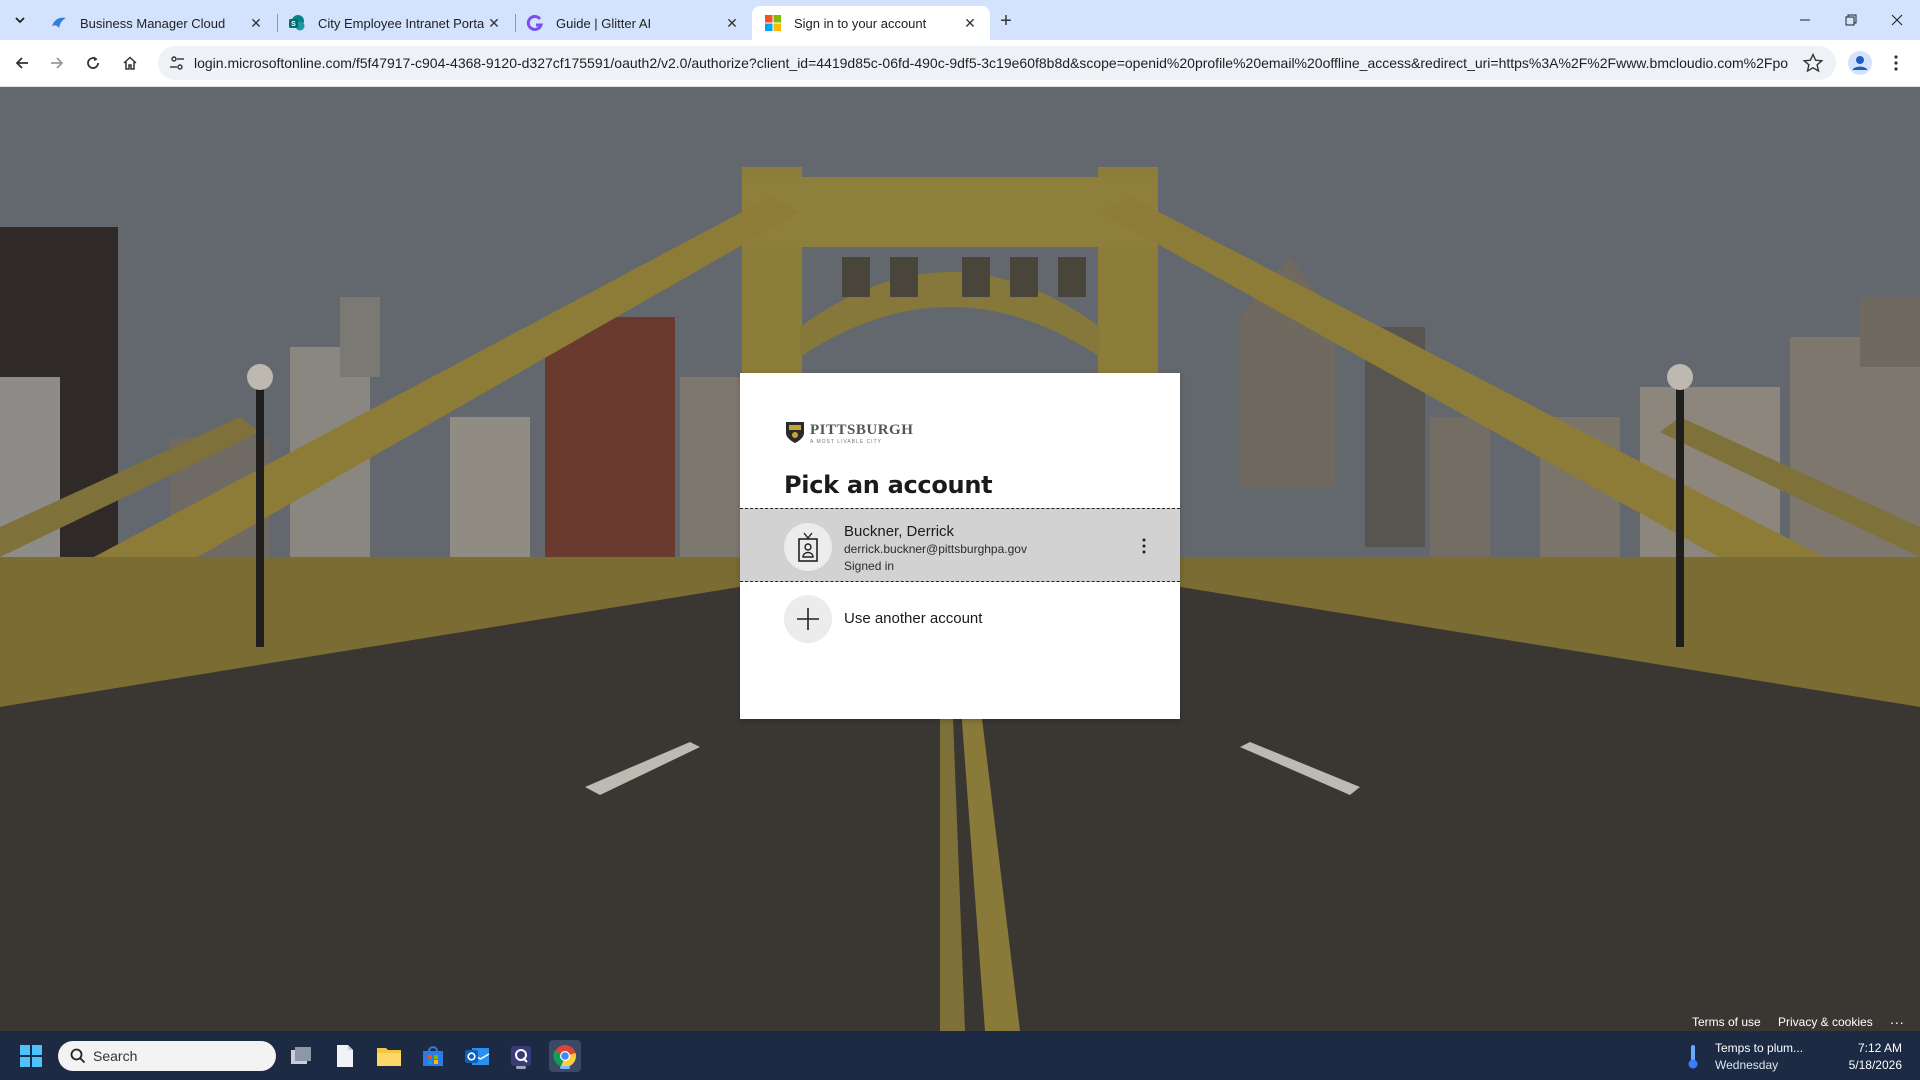  I want to click on weather-subtitle: Wednesday, so click(1747, 1065).